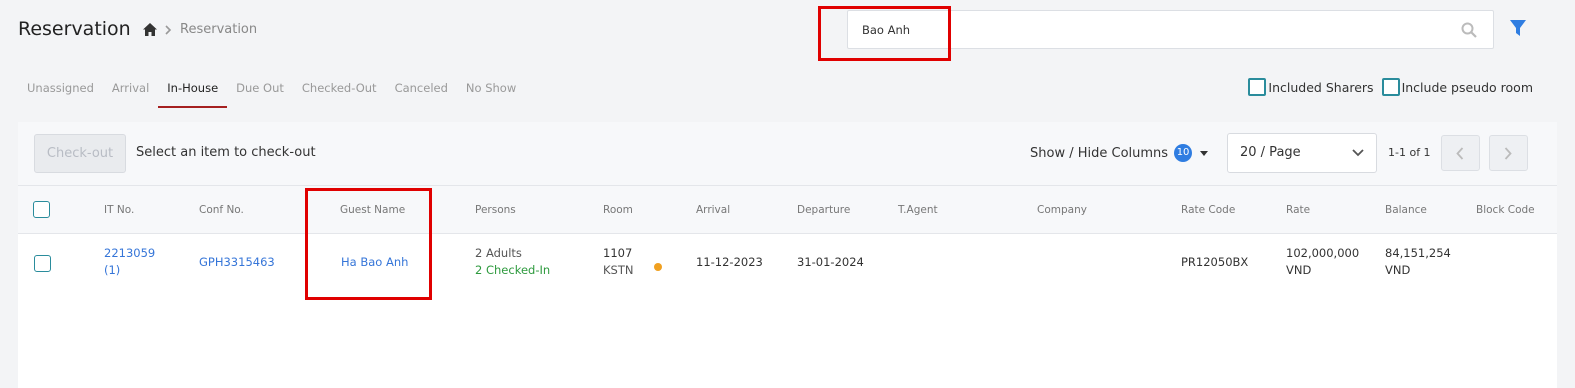 Image resolution: width=1575 pixels, height=388 pixels. What do you see at coordinates (237, 262) in the screenshot?
I see `conf-no-link: GPH3315463` at bounding box center [237, 262].